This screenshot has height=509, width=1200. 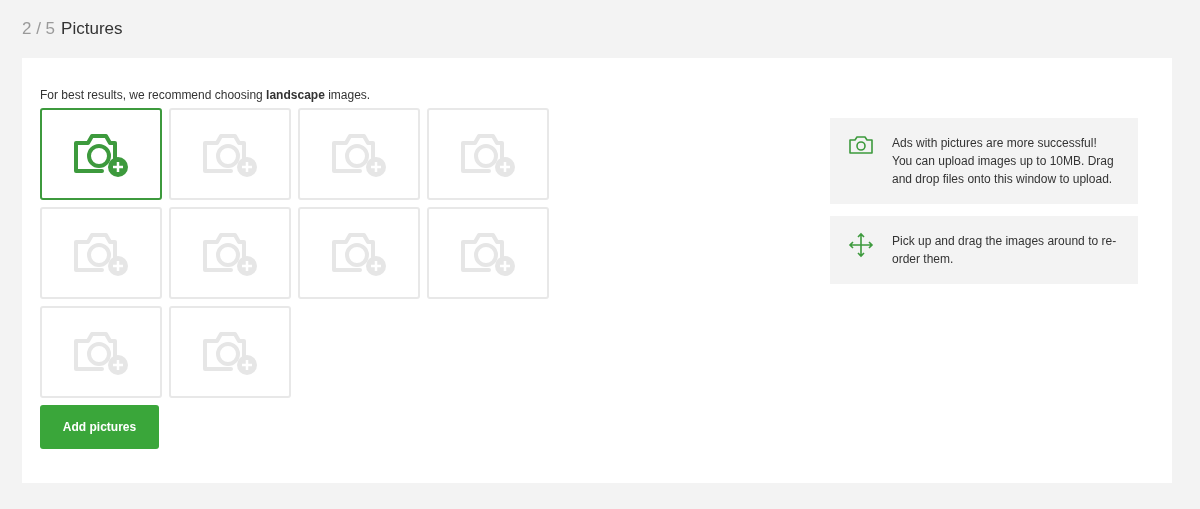 I want to click on hint-text: For best results, we recommend choosing landscape images., so click(x=206, y=95).